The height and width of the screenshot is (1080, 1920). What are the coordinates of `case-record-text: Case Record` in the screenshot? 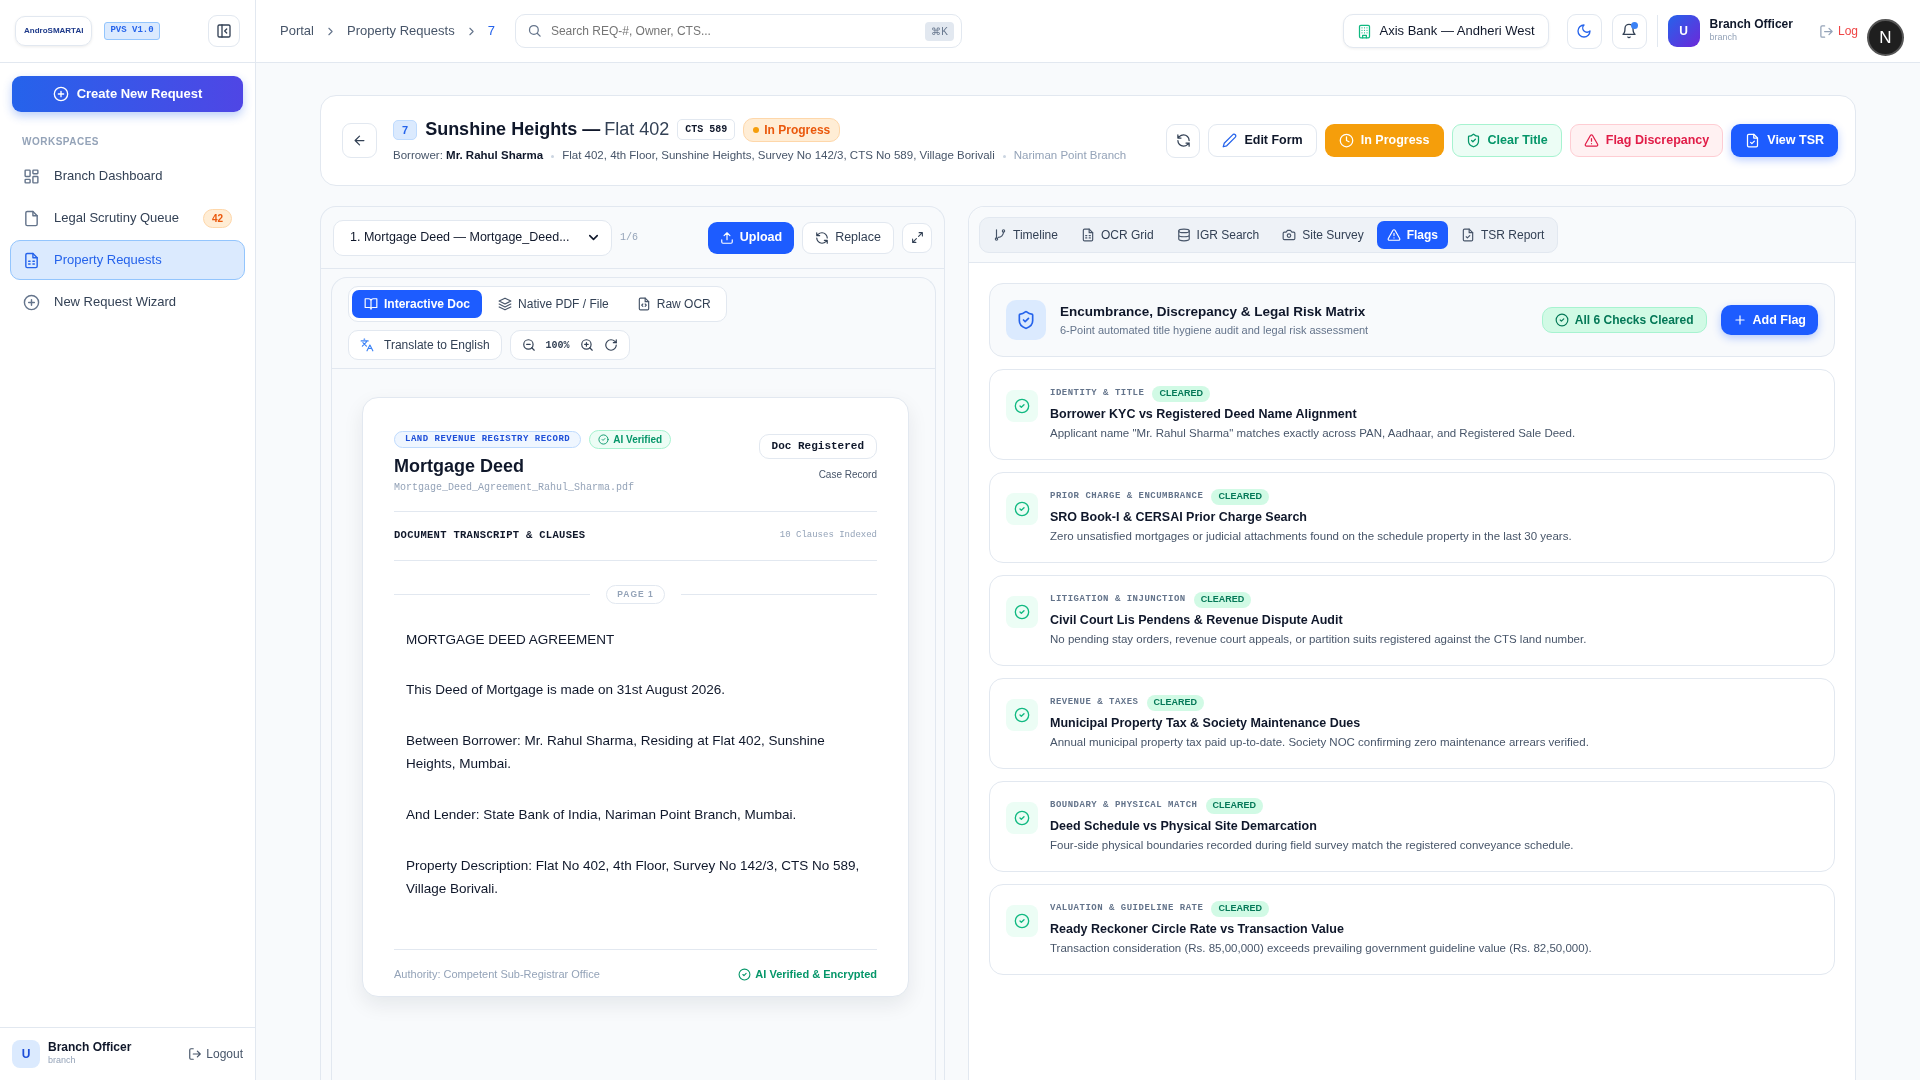 It's located at (847, 474).